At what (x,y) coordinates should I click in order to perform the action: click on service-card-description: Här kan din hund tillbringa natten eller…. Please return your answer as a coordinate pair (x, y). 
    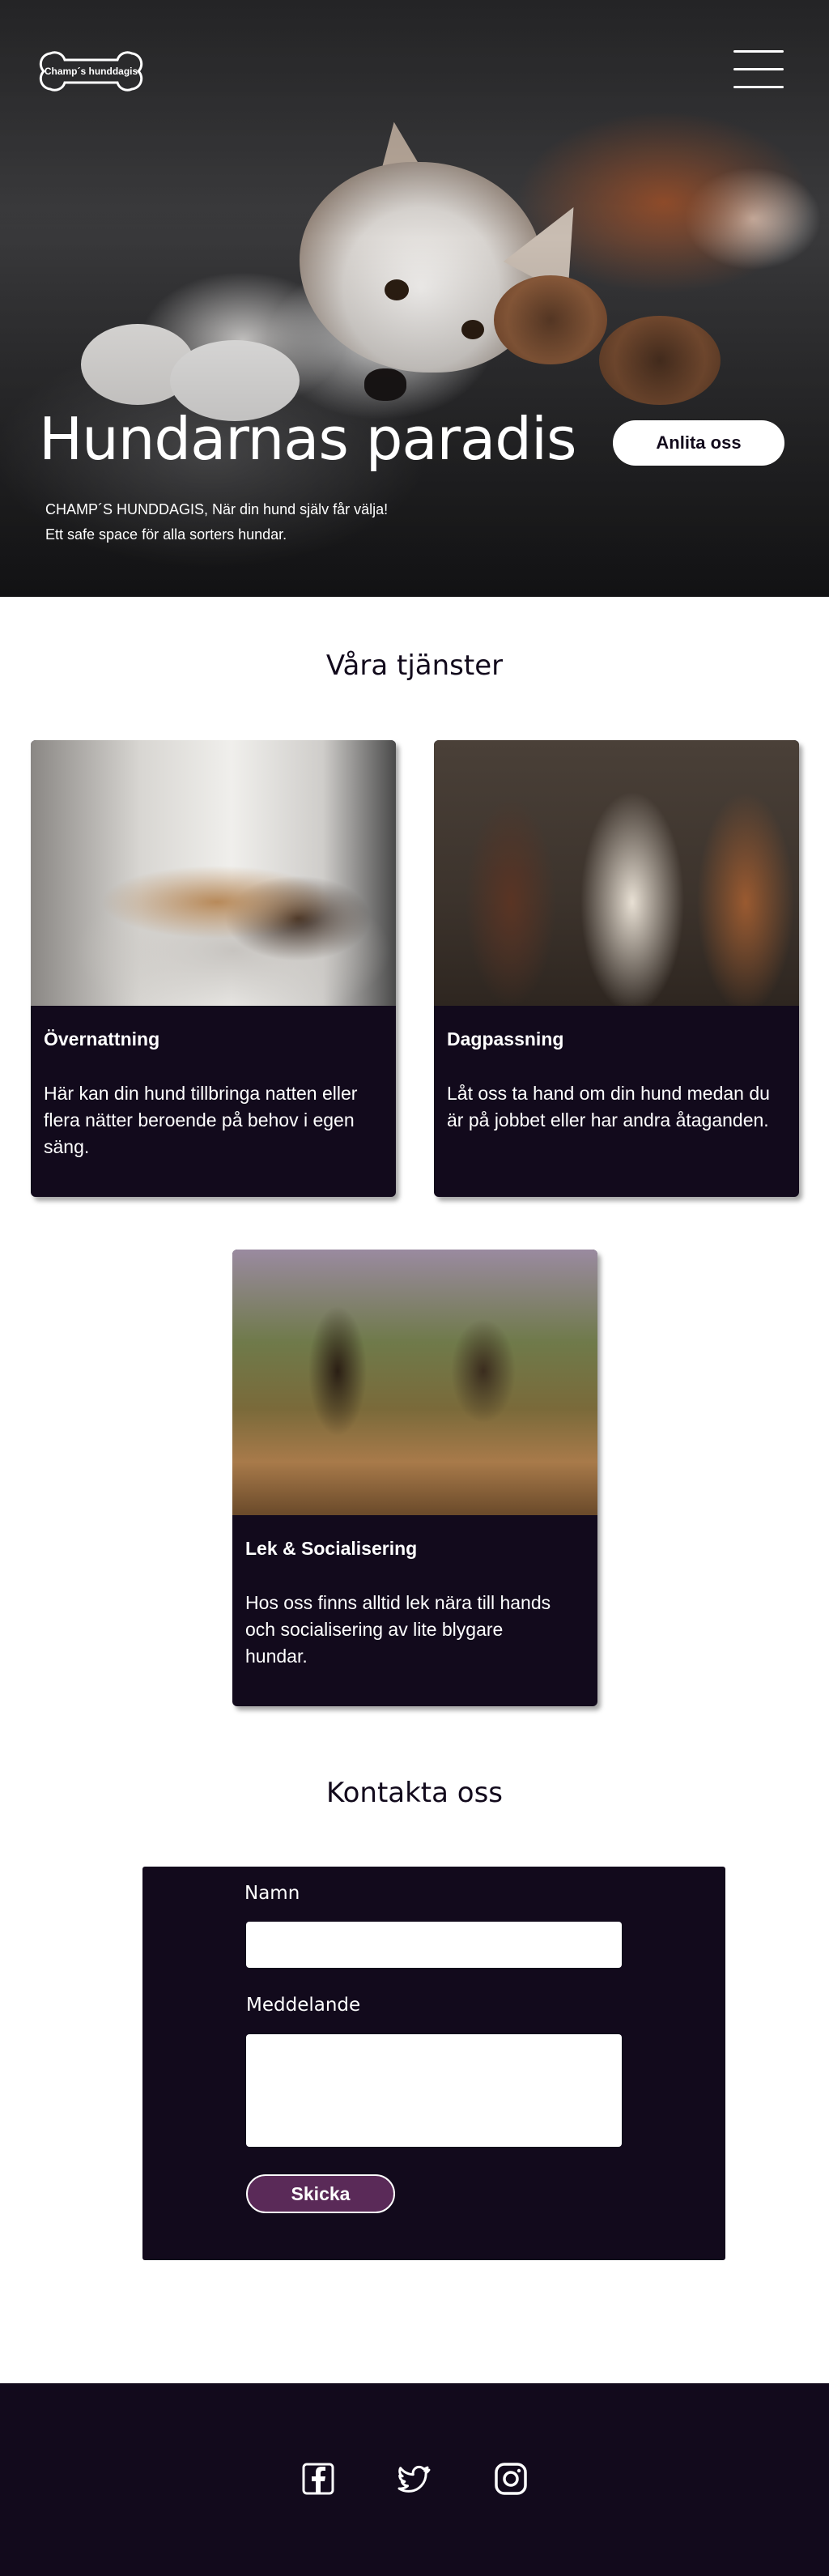
    Looking at the image, I should click on (201, 1120).